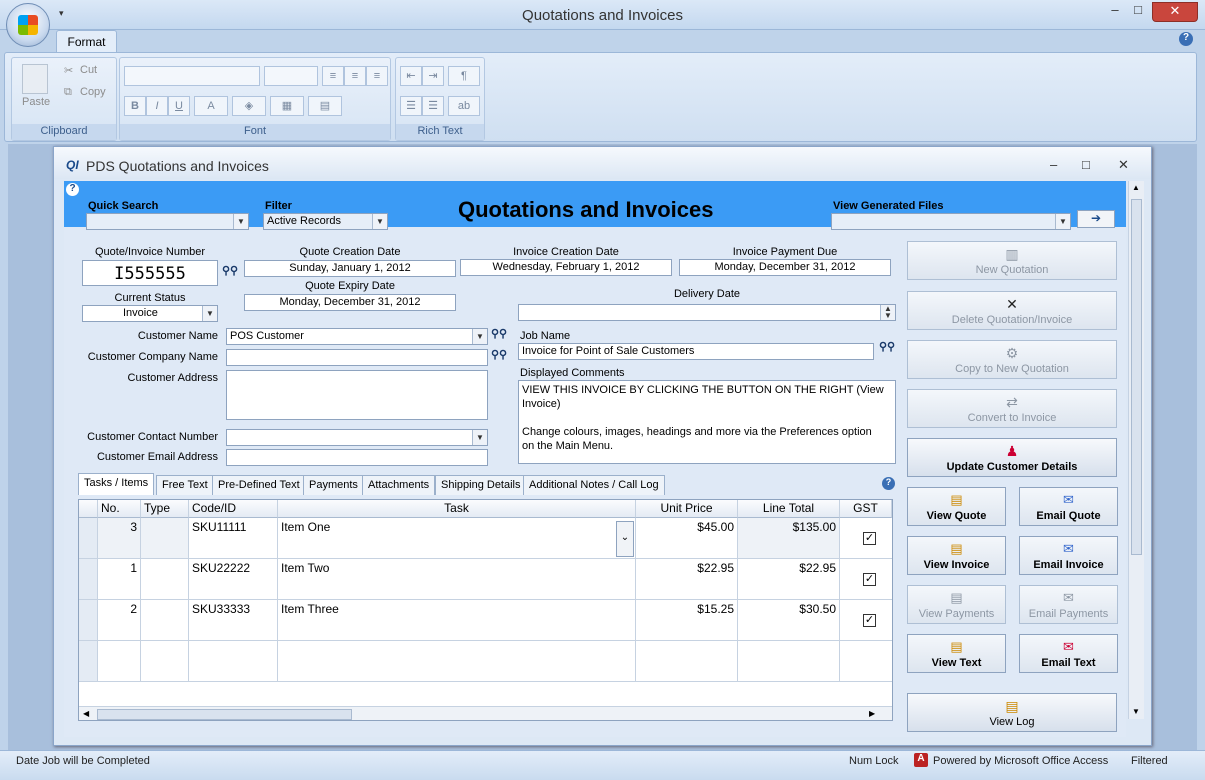 The width and height of the screenshot is (1205, 780). I want to click on delete-quotation-button: ✕ Delete Quotation/Invoice, so click(1012, 310).